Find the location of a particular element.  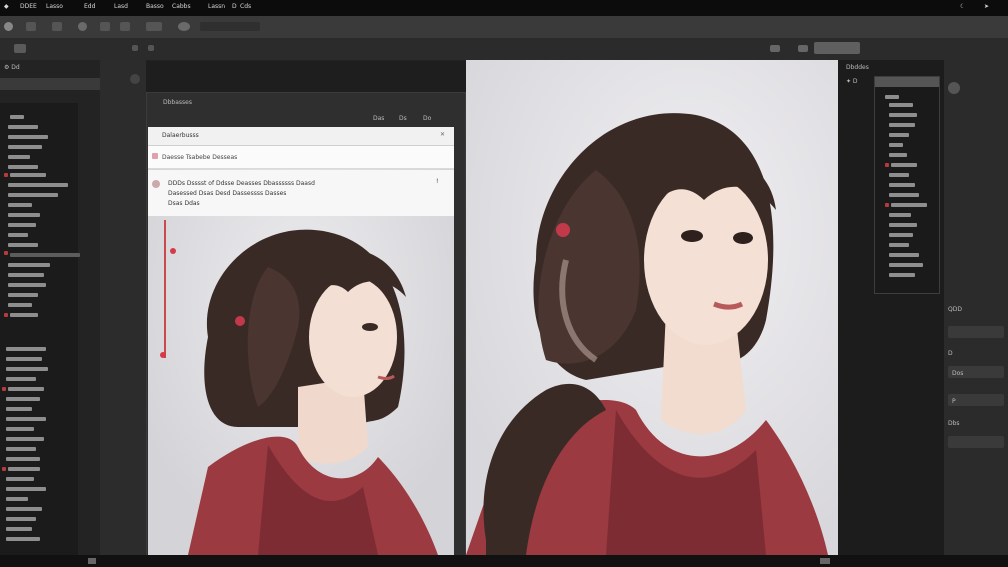

star-icon: ✦ D is located at coordinates (852, 81).